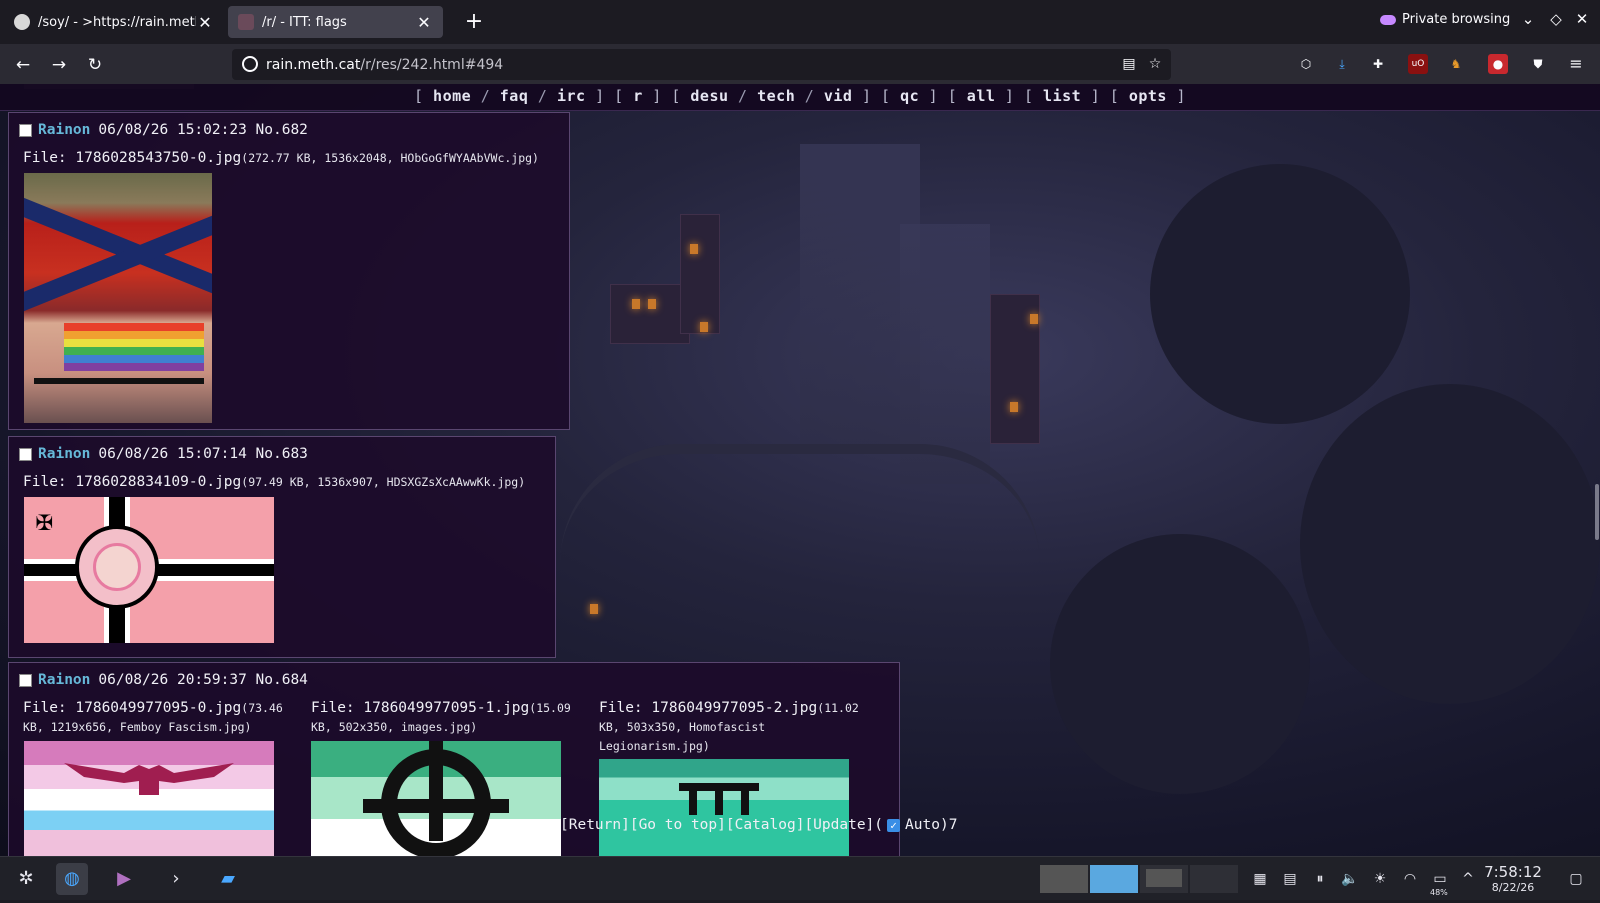 Image resolution: width=1600 pixels, height=903 pixels. Describe the element at coordinates (571, 96) in the screenshot. I see `nav-link-irc: irc` at that location.